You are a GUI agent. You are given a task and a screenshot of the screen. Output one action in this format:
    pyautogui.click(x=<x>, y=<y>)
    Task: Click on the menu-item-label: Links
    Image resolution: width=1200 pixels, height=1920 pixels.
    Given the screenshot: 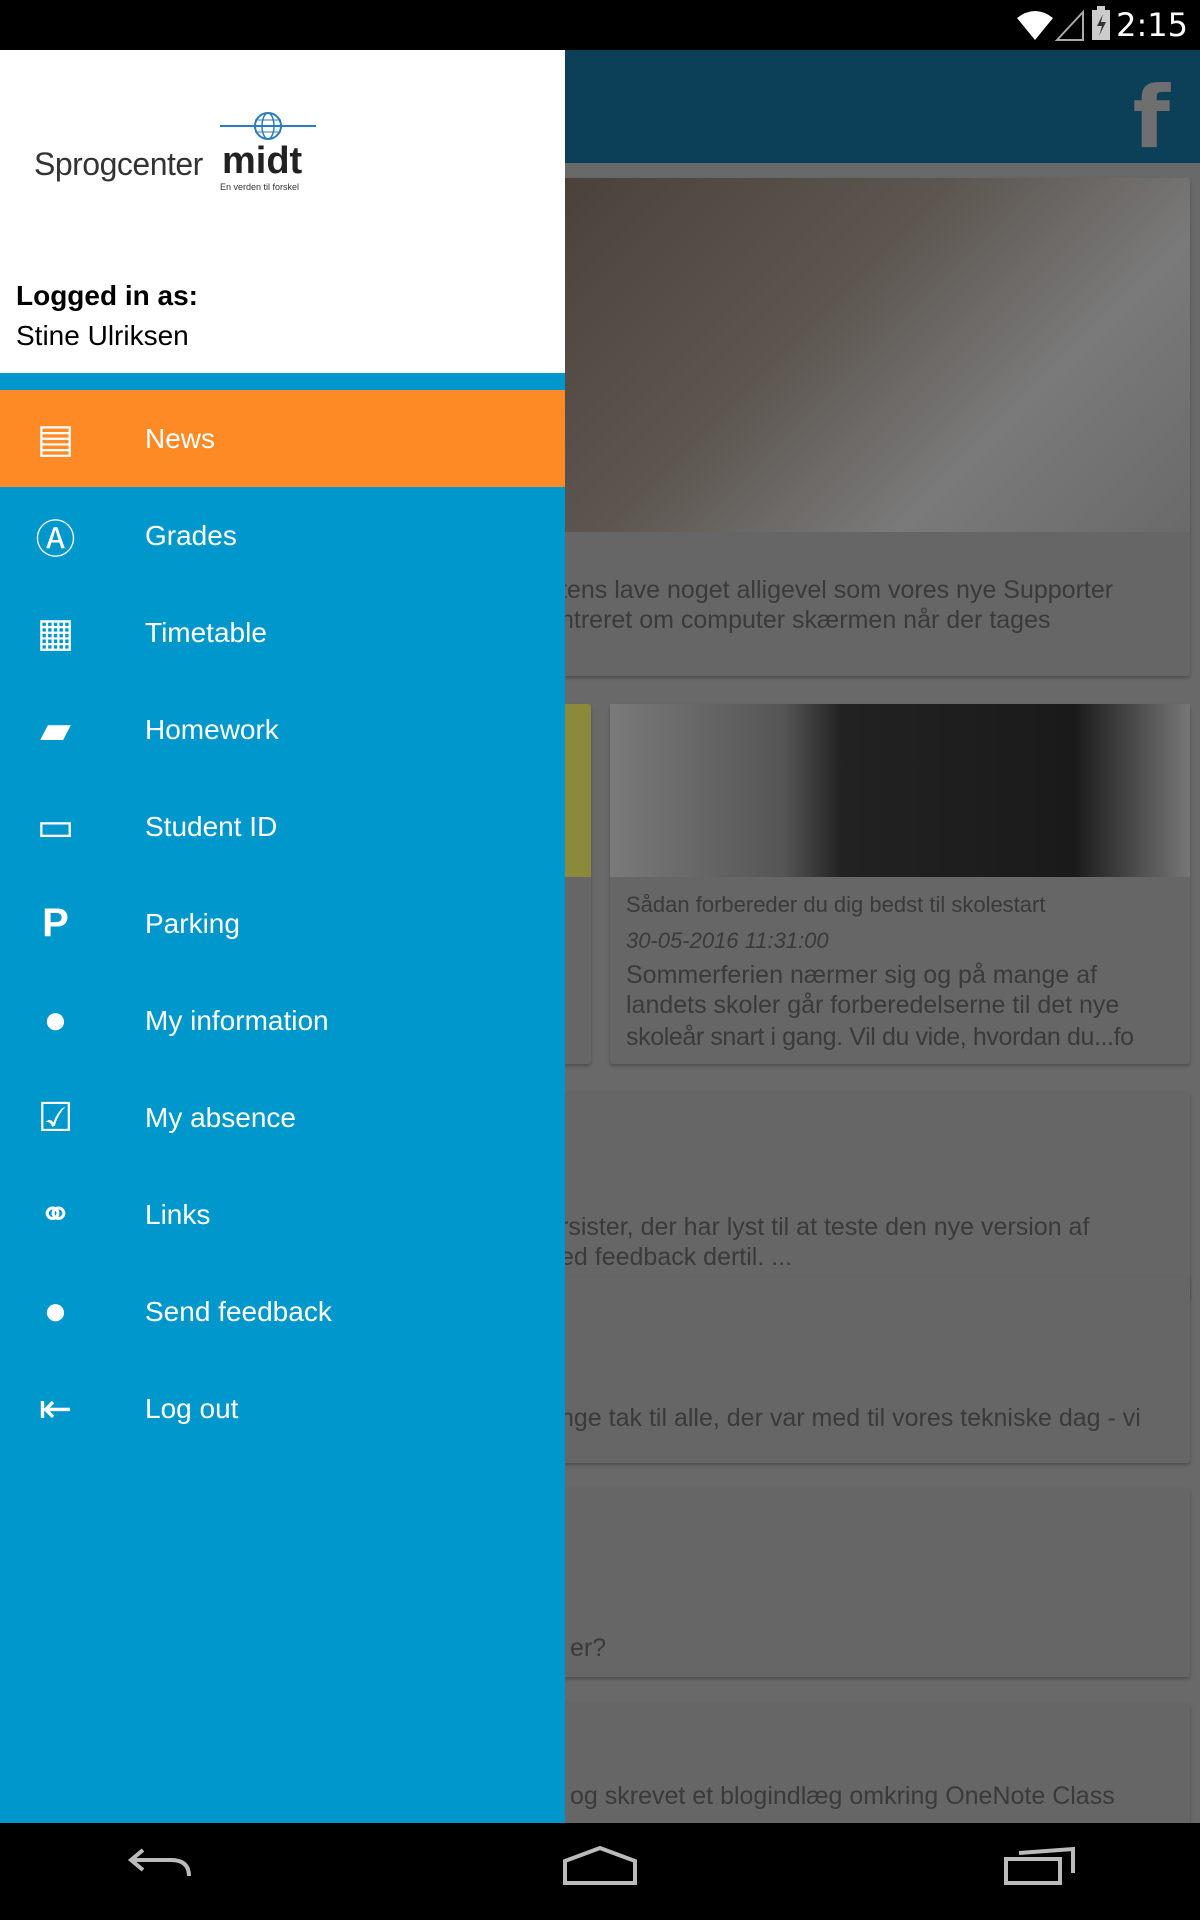 What is the action you would take?
    pyautogui.click(x=178, y=1214)
    